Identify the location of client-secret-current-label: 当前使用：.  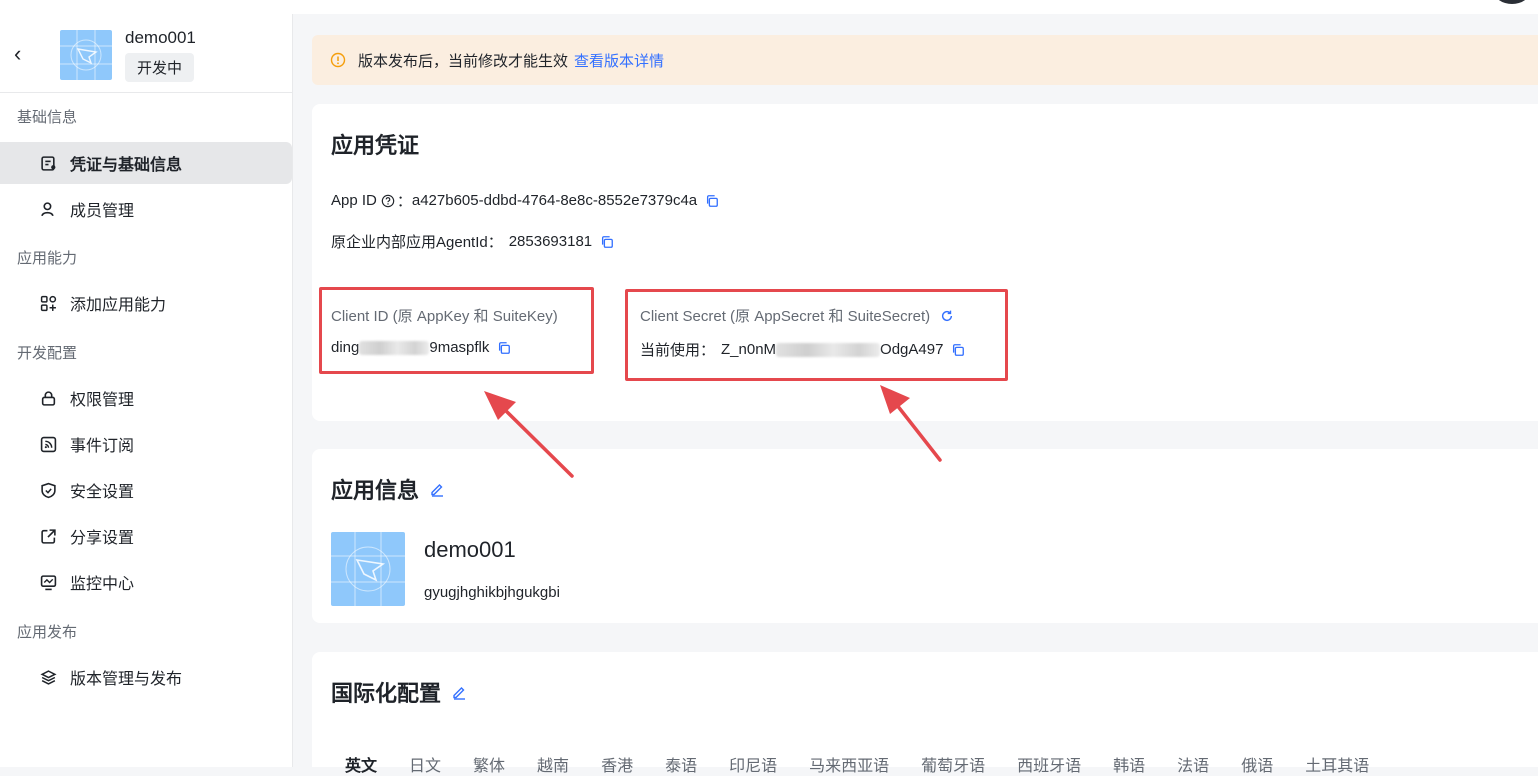
(678, 350).